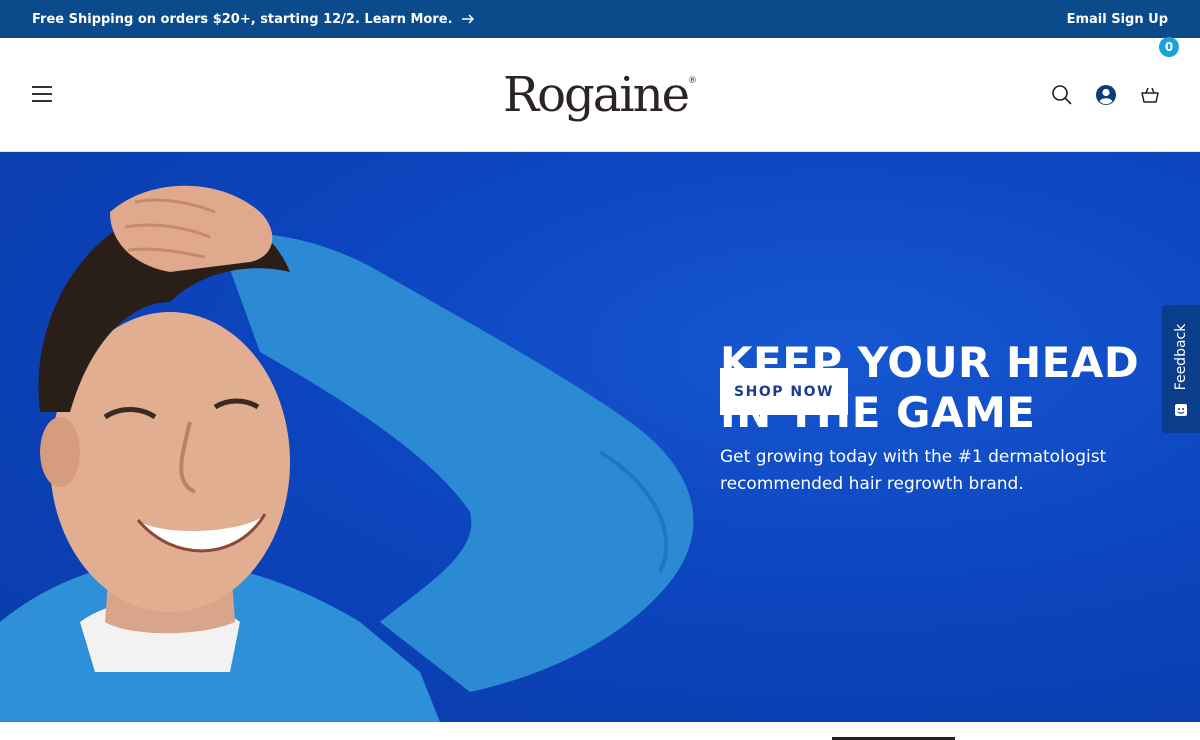 This screenshot has width=1200, height=740. What do you see at coordinates (693, 81) in the screenshot?
I see `logo-registered-mark: ®` at bounding box center [693, 81].